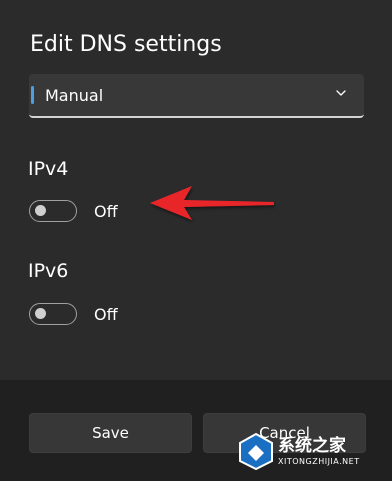 This screenshot has height=481, width=392. What do you see at coordinates (74, 95) in the screenshot?
I see `dropdown-selected-value: Manual` at bounding box center [74, 95].